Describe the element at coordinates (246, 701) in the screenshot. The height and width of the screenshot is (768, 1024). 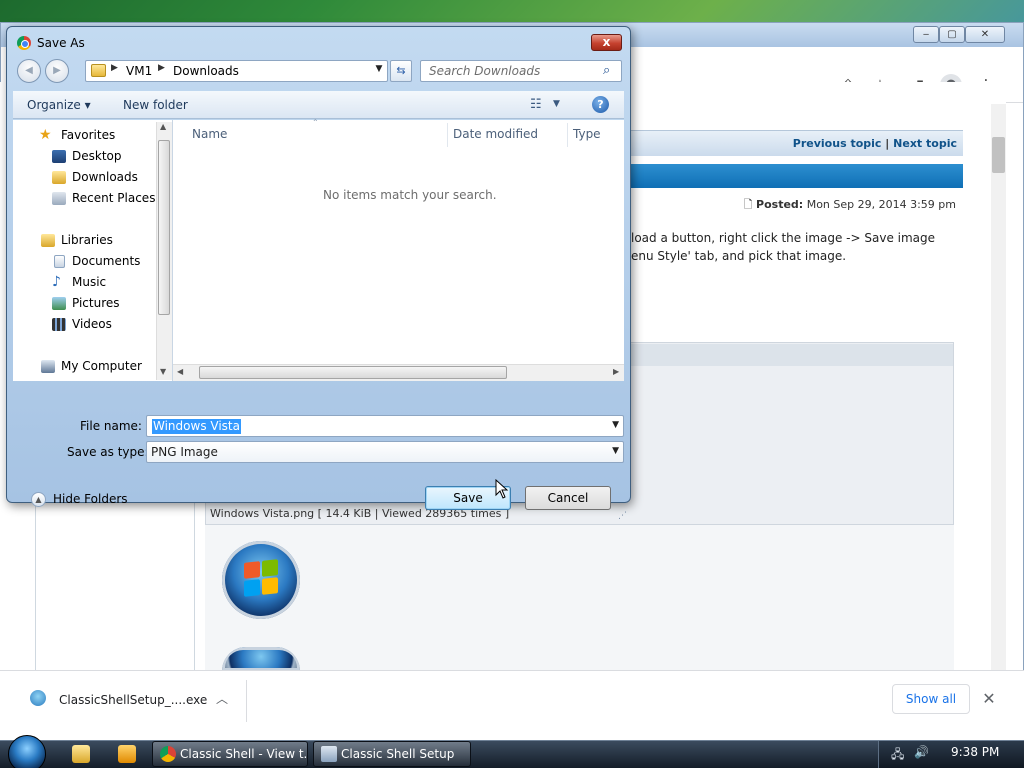
I see `download-divider` at that location.